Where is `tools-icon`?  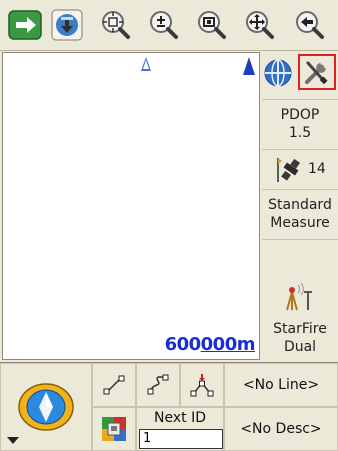
tools-icon is located at coordinates (316, 73).